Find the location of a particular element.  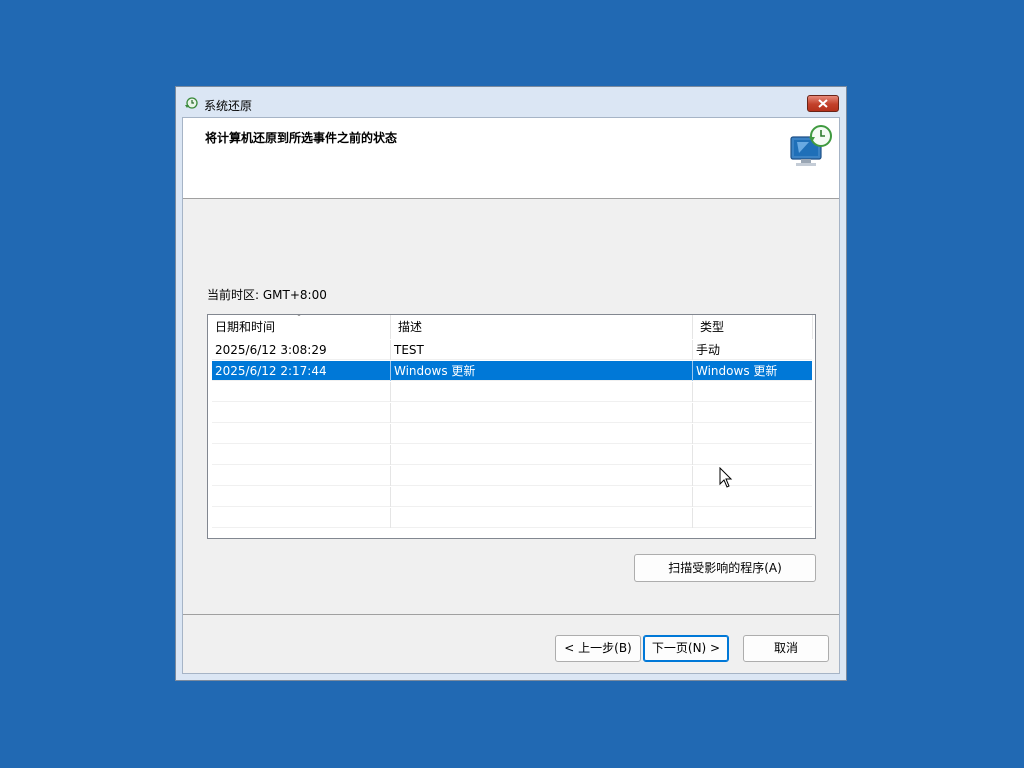

close-icon is located at coordinates (823, 103).